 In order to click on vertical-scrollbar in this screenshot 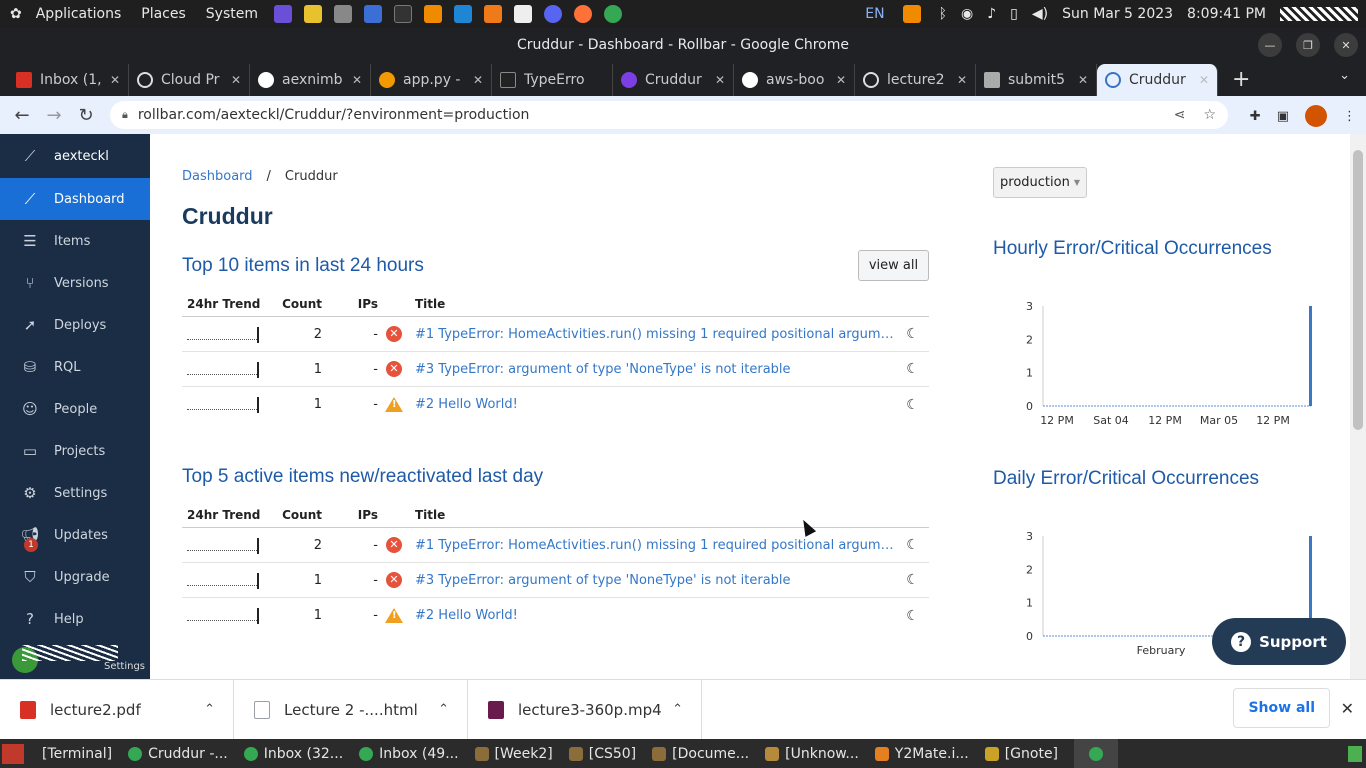, I will do `click(1358, 406)`.